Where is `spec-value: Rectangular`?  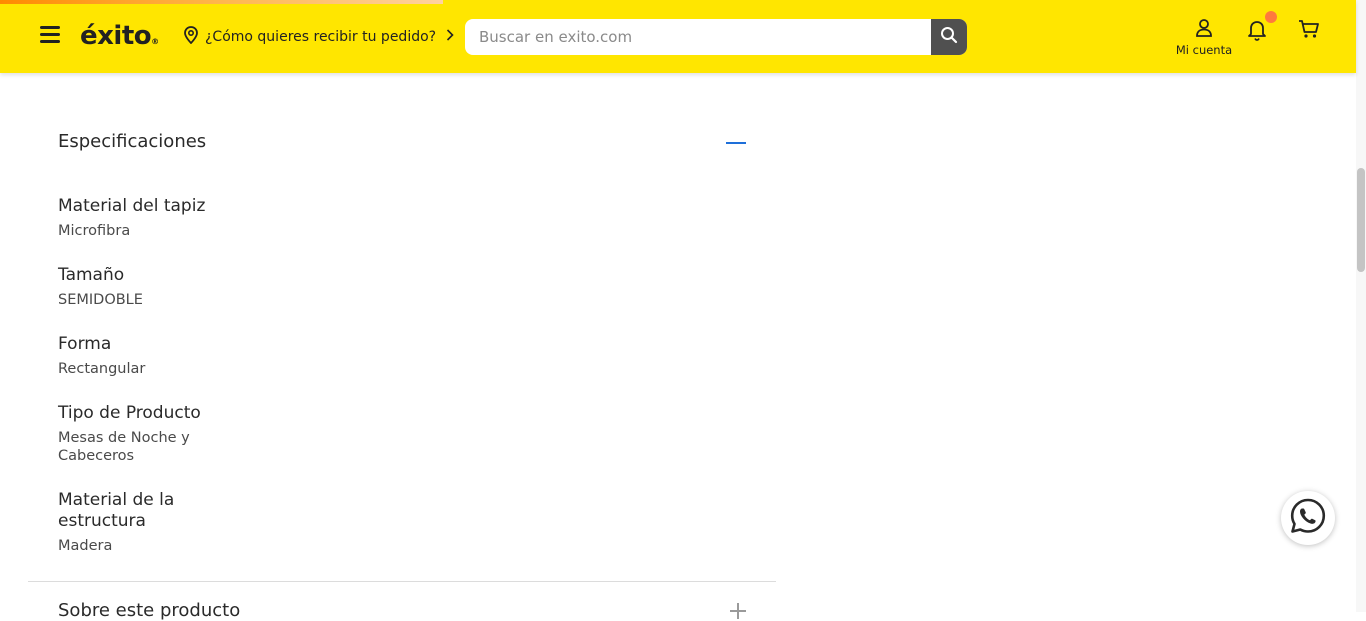 spec-value: Rectangular is located at coordinates (102, 369).